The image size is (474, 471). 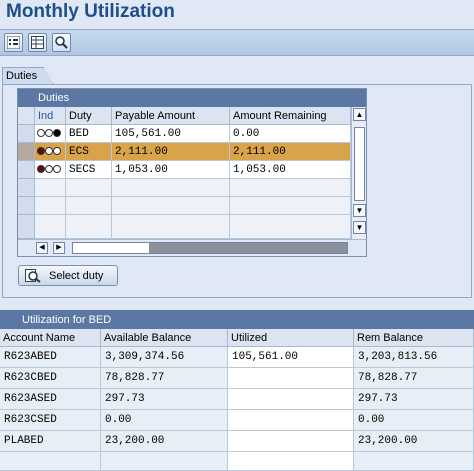 I want to click on rem-balance-cell: 3,203,813.56, so click(x=414, y=357).